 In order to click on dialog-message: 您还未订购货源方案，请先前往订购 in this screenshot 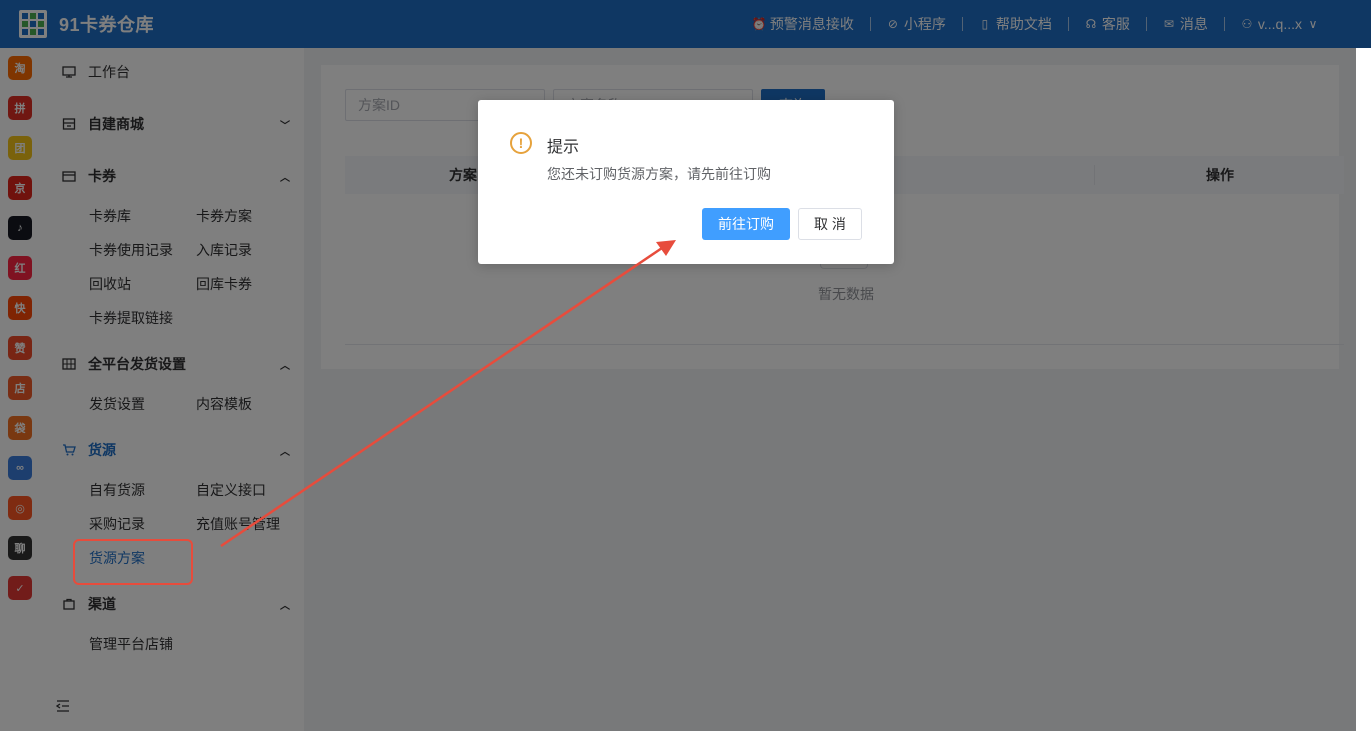, I will do `click(659, 174)`.